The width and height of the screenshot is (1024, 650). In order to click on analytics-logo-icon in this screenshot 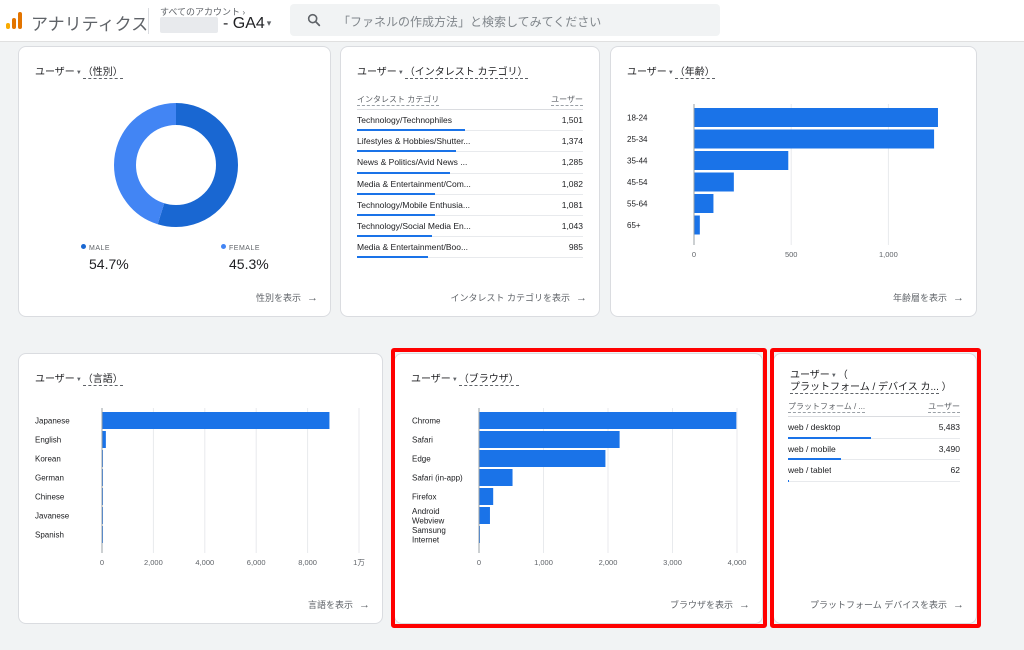, I will do `click(14, 20)`.